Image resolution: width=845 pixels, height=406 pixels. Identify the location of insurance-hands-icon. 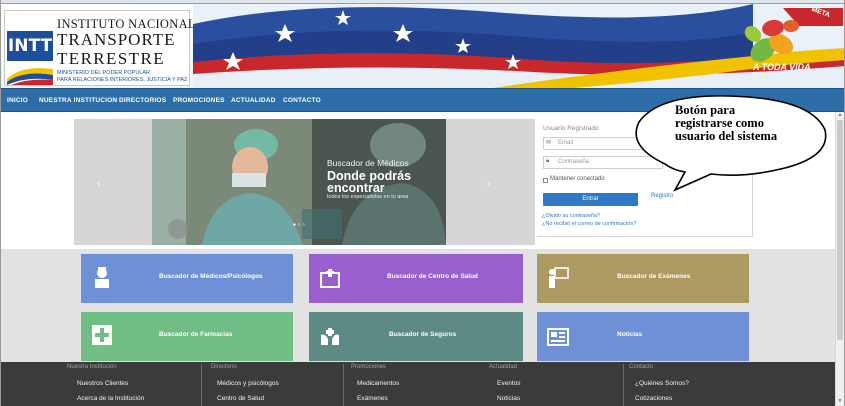
(330, 336).